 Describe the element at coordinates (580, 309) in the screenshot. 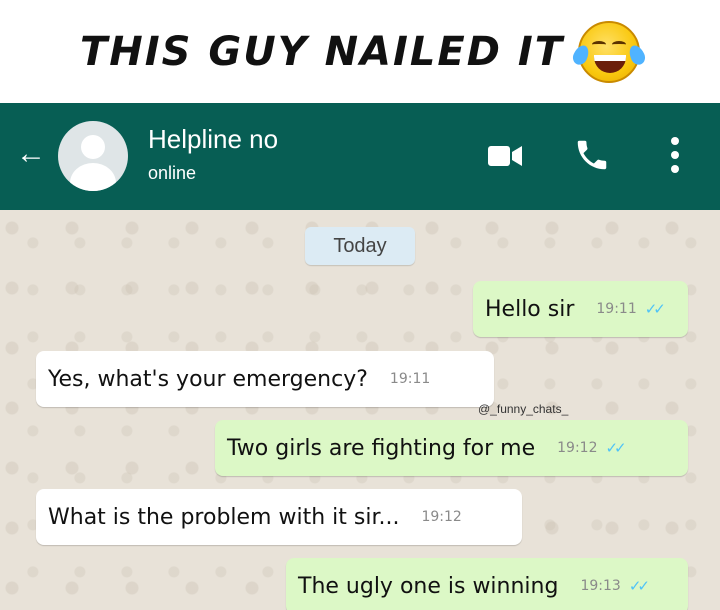

I see `message-bubble-outgoing: Hello sir 19:11 ✓✓` at that location.